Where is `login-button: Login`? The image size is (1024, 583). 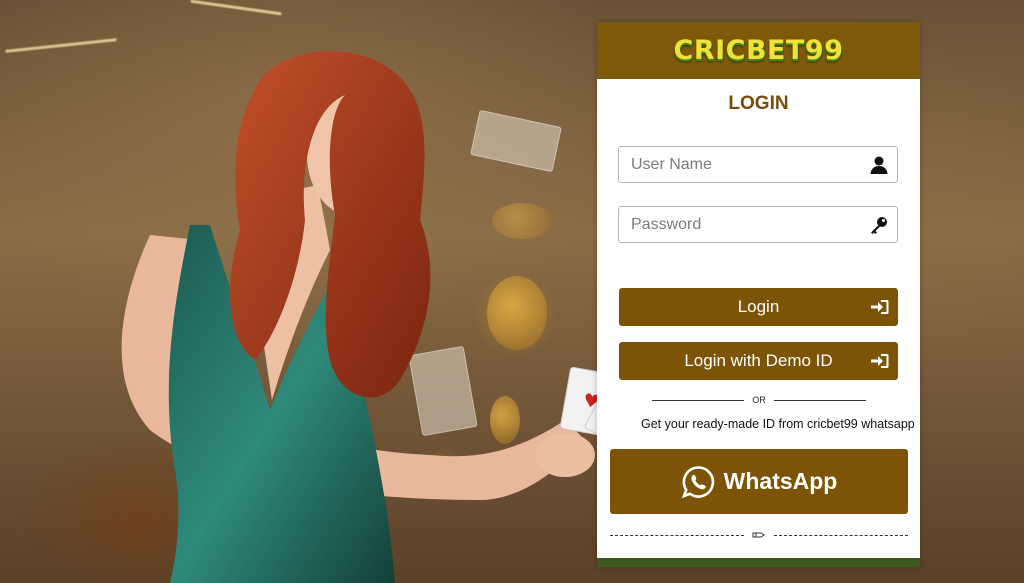 login-button: Login is located at coordinates (758, 307).